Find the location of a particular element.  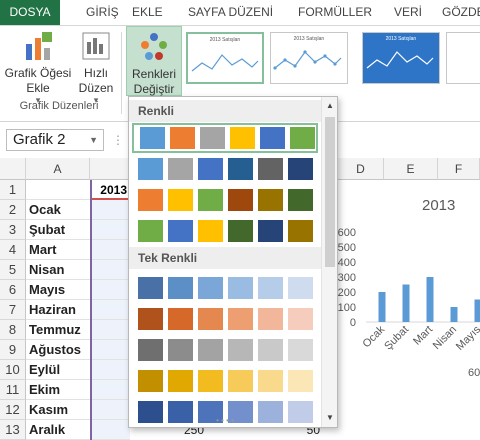

column-header-a: A is located at coordinates (58, 169).